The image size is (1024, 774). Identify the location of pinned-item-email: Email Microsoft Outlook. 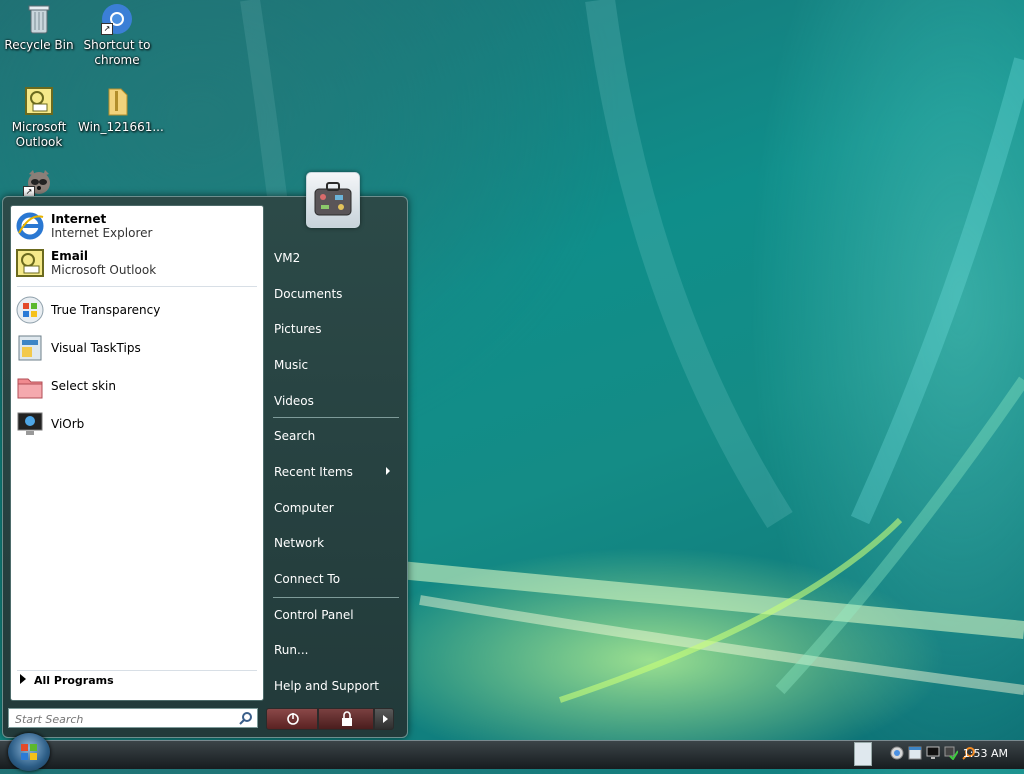
(137, 263).